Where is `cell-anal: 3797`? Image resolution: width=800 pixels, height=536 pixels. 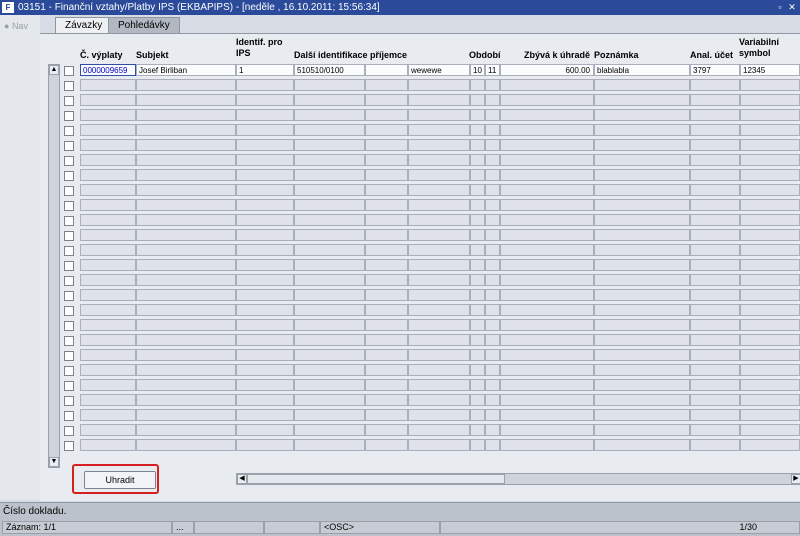 cell-anal: 3797 is located at coordinates (715, 70).